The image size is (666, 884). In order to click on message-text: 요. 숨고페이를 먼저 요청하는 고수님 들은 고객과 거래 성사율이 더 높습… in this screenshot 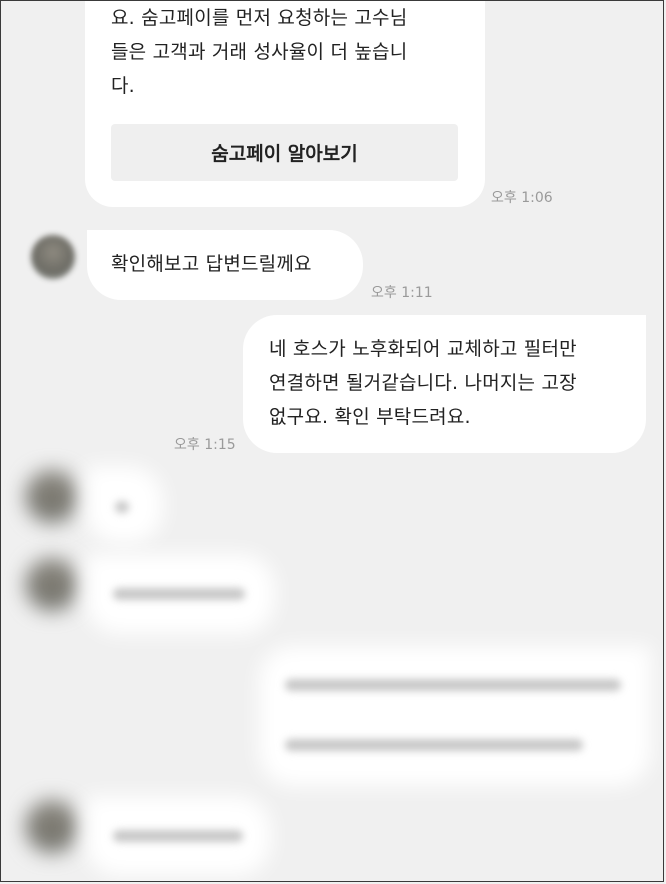, I will do `click(259, 52)`.